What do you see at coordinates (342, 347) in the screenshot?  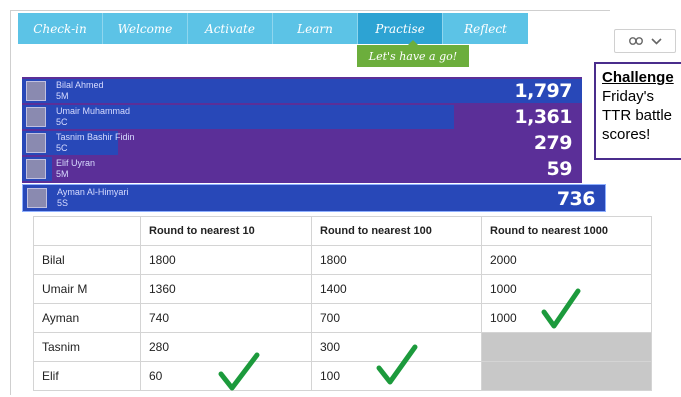 I see `table-row: Tasnim 280 300` at bounding box center [342, 347].